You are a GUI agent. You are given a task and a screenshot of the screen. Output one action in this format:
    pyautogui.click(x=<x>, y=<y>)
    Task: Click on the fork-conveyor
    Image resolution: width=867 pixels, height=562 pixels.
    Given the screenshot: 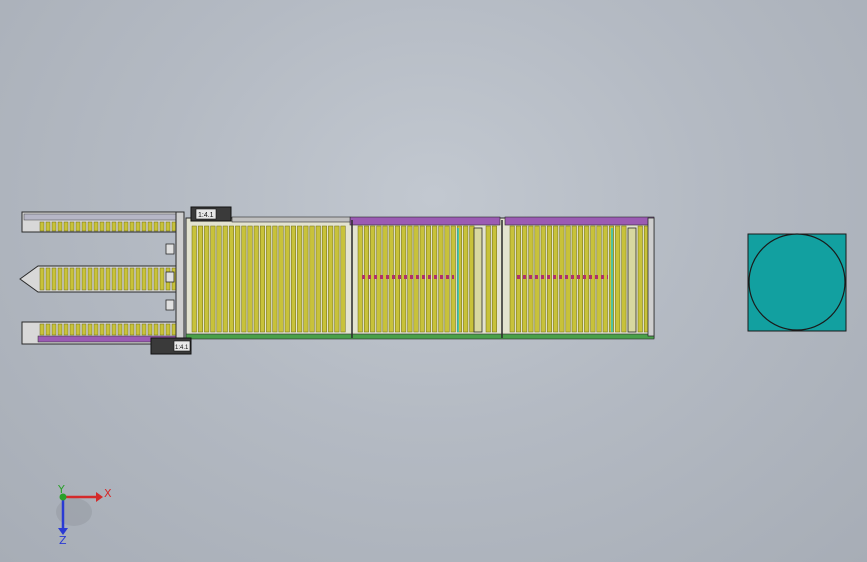 What is the action you would take?
    pyautogui.click(x=102, y=278)
    